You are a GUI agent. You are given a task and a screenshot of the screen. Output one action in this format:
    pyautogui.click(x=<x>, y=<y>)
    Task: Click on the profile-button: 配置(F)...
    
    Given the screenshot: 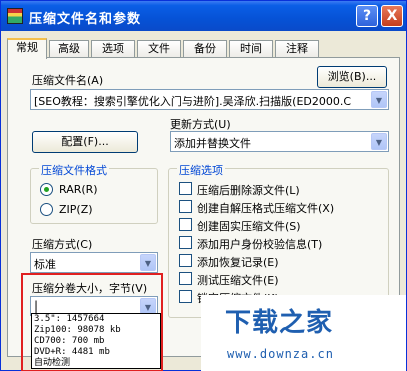 What is the action you would take?
    pyautogui.click(x=85, y=142)
    